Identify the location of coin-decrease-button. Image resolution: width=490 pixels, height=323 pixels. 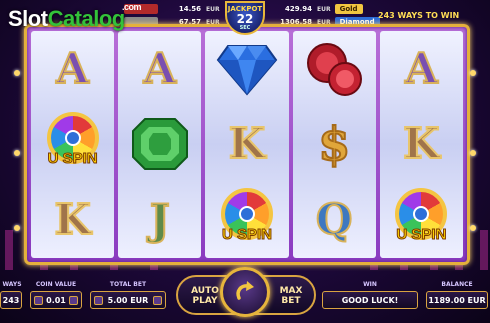
(38, 300).